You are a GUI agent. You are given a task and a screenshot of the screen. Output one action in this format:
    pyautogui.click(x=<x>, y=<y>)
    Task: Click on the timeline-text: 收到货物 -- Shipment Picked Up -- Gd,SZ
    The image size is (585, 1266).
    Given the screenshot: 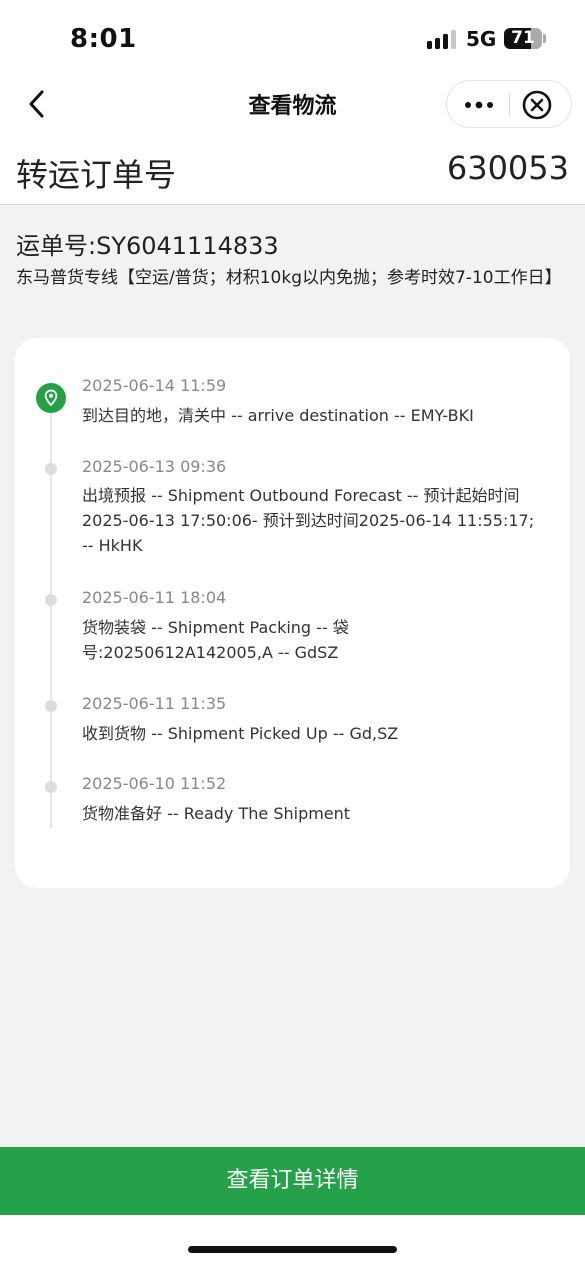 What is the action you would take?
    pyautogui.click(x=240, y=733)
    